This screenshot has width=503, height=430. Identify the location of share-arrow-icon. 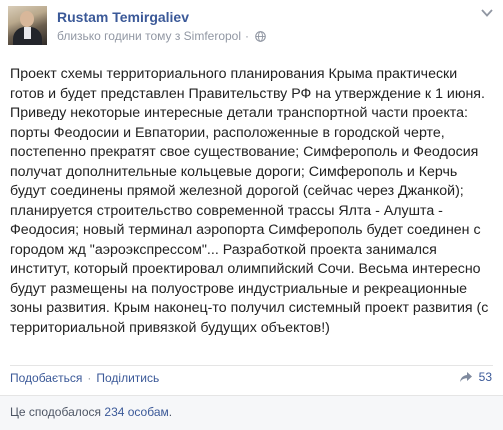
(465, 377).